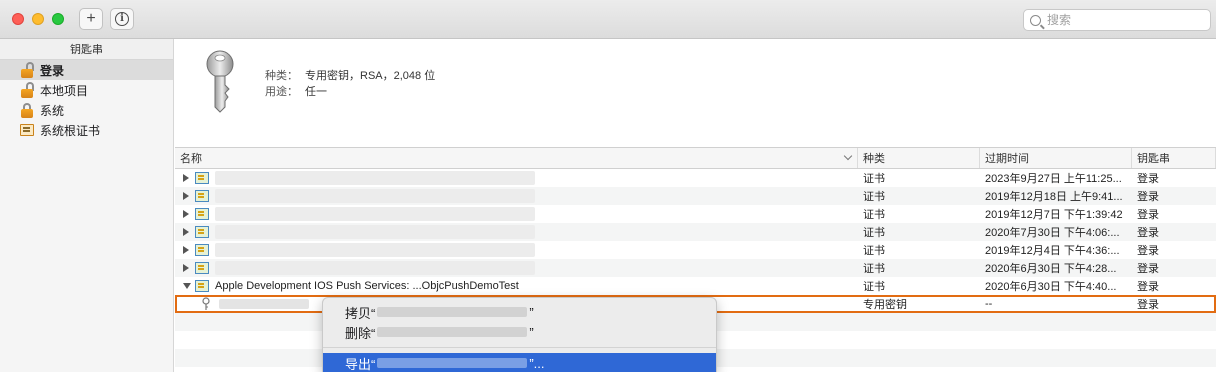 This screenshot has height=372, width=1216. I want to click on detail-kind-row: 种类： 专用密钥，RSA，2,048 位, so click(350, 75).